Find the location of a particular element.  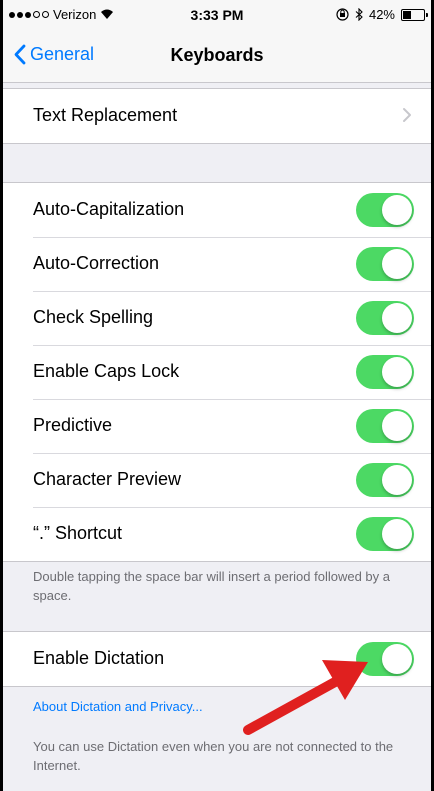

navigation-bar: General Keyboards is located at coordinates (217, 56).